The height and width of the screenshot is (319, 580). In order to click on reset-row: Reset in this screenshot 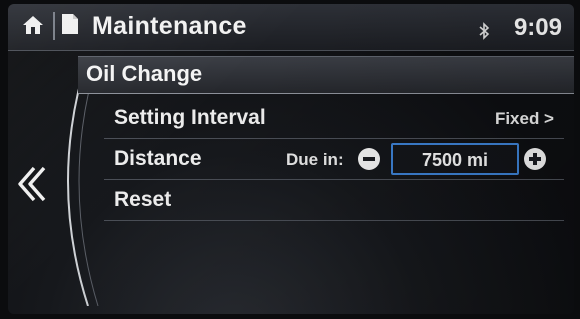, I will do `click(334, 200)`.